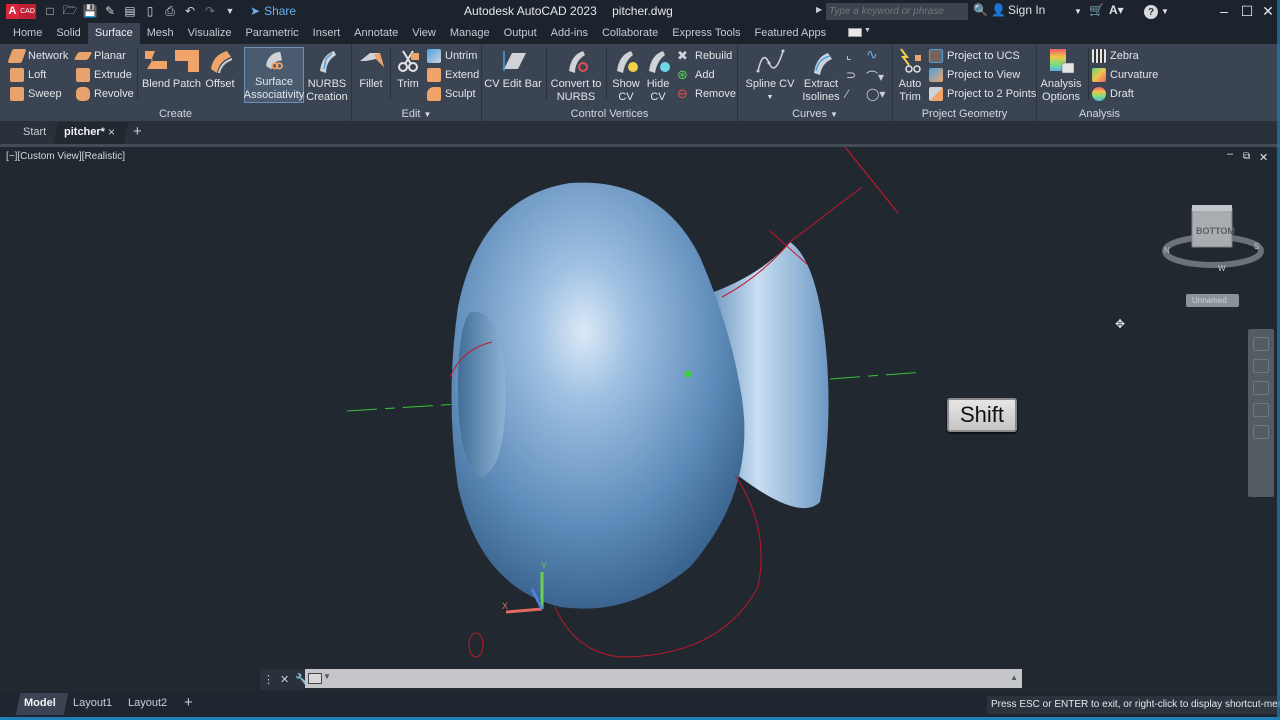 The height and width of the screenshot is (720, 1280). Describe the element at coordinates (851, 75) in the screenshot. I see `polyline-icon: ⊃` at that location.